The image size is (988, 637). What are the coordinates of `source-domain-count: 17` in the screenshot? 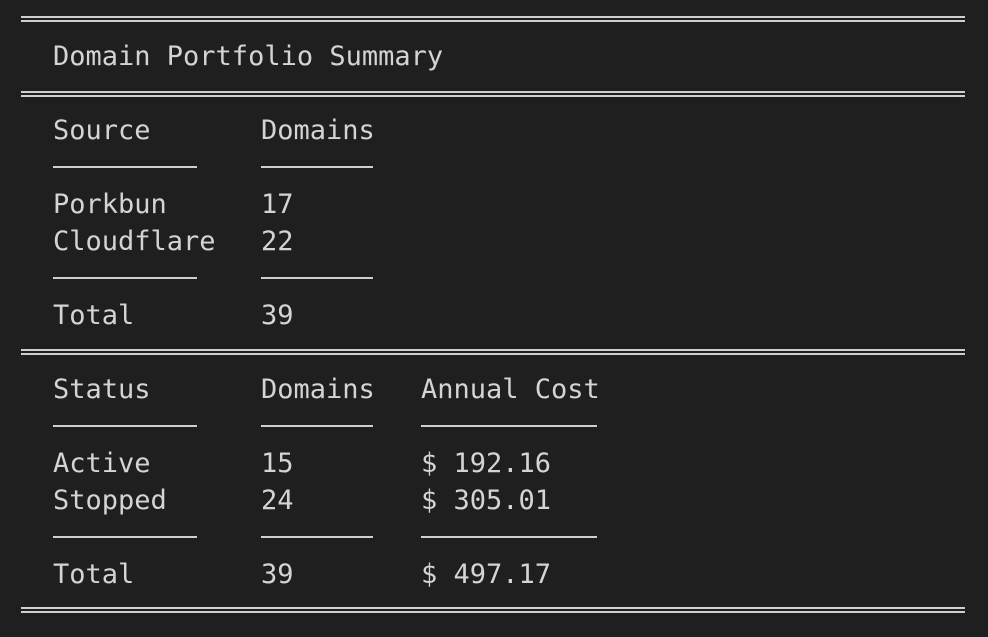 It's located at (277, 204).